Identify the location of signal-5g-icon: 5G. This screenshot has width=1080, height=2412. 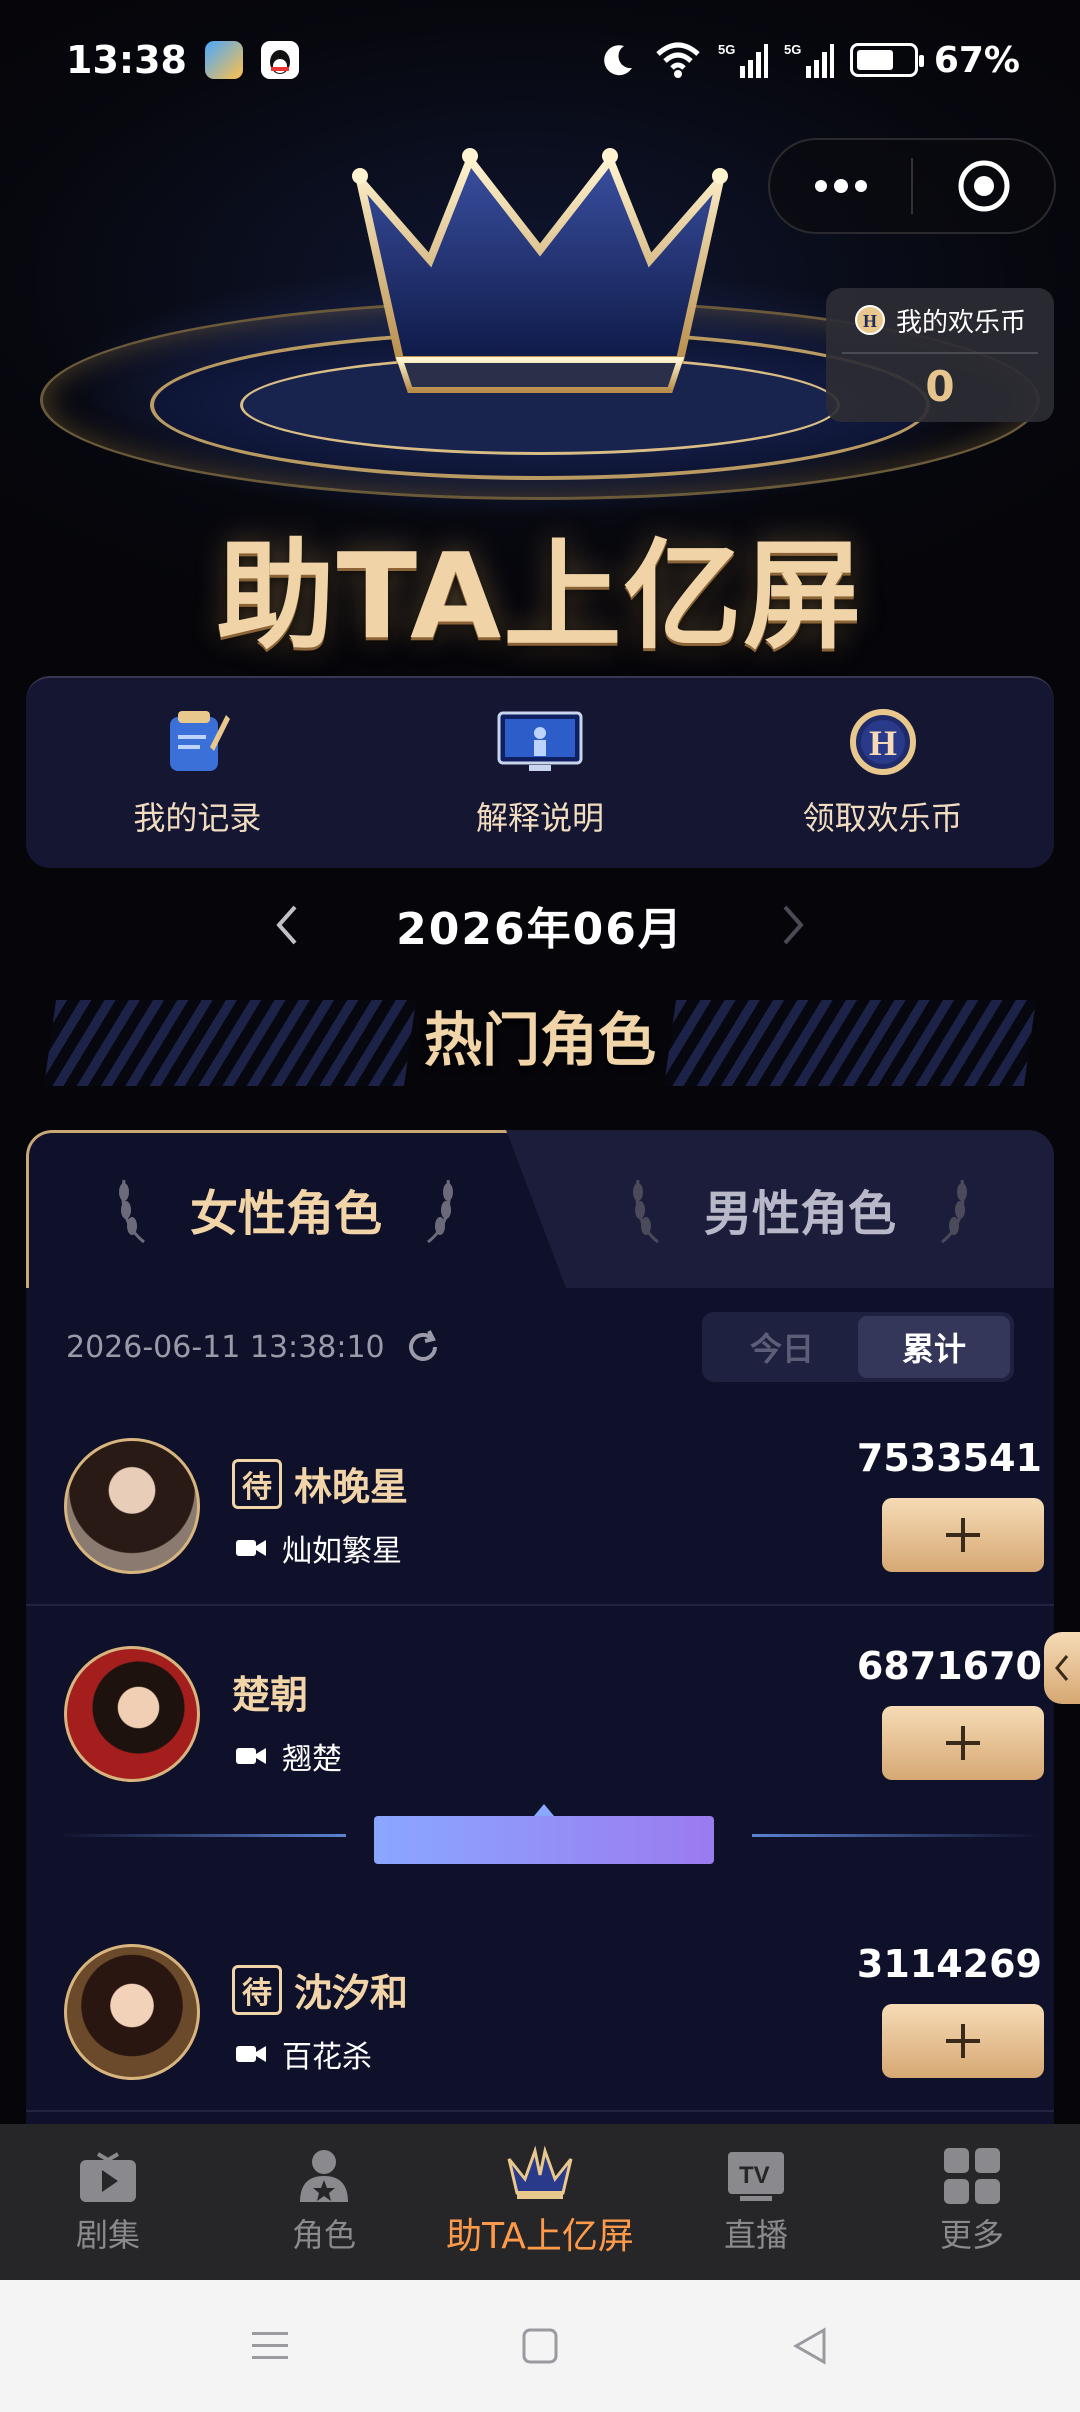
(743, 60).